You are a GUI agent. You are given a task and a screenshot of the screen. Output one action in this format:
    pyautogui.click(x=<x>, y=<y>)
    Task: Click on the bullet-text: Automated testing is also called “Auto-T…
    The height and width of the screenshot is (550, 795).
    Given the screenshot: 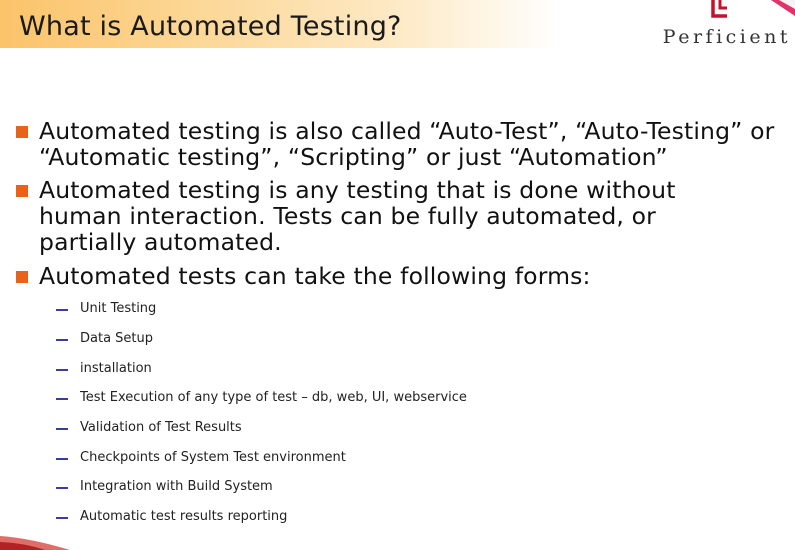 What is the action you would take?
    pyautogui.click(x=407, y=144)
    